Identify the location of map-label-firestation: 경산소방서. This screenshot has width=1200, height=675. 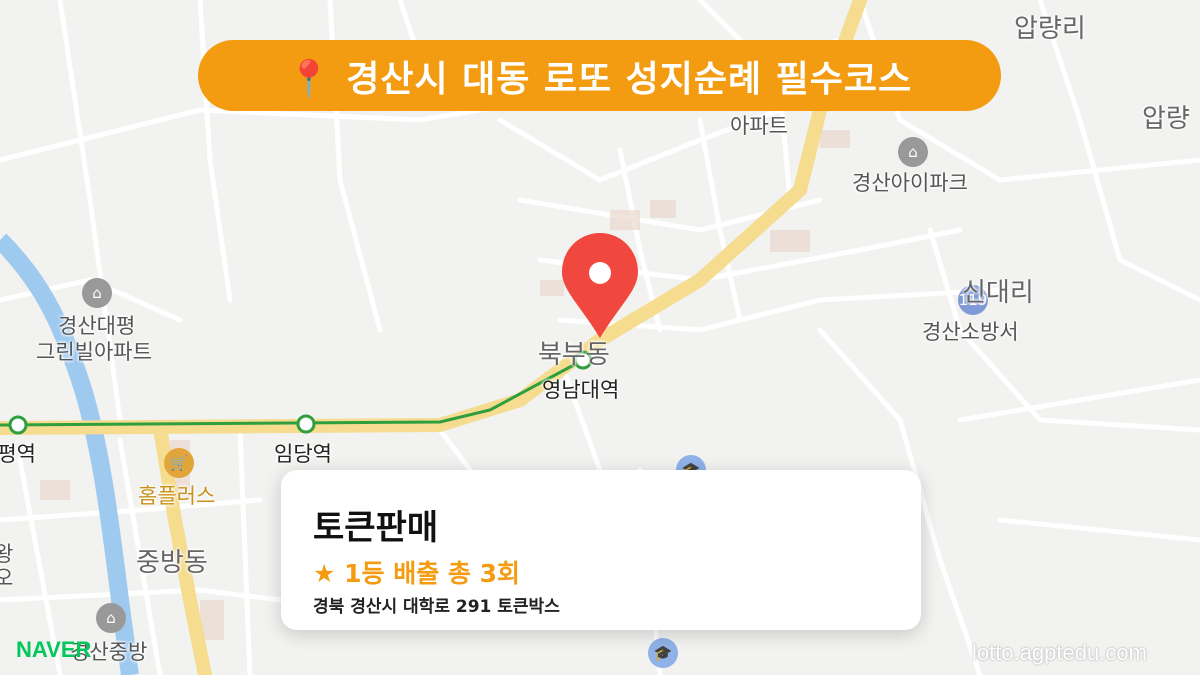
(970, 332).